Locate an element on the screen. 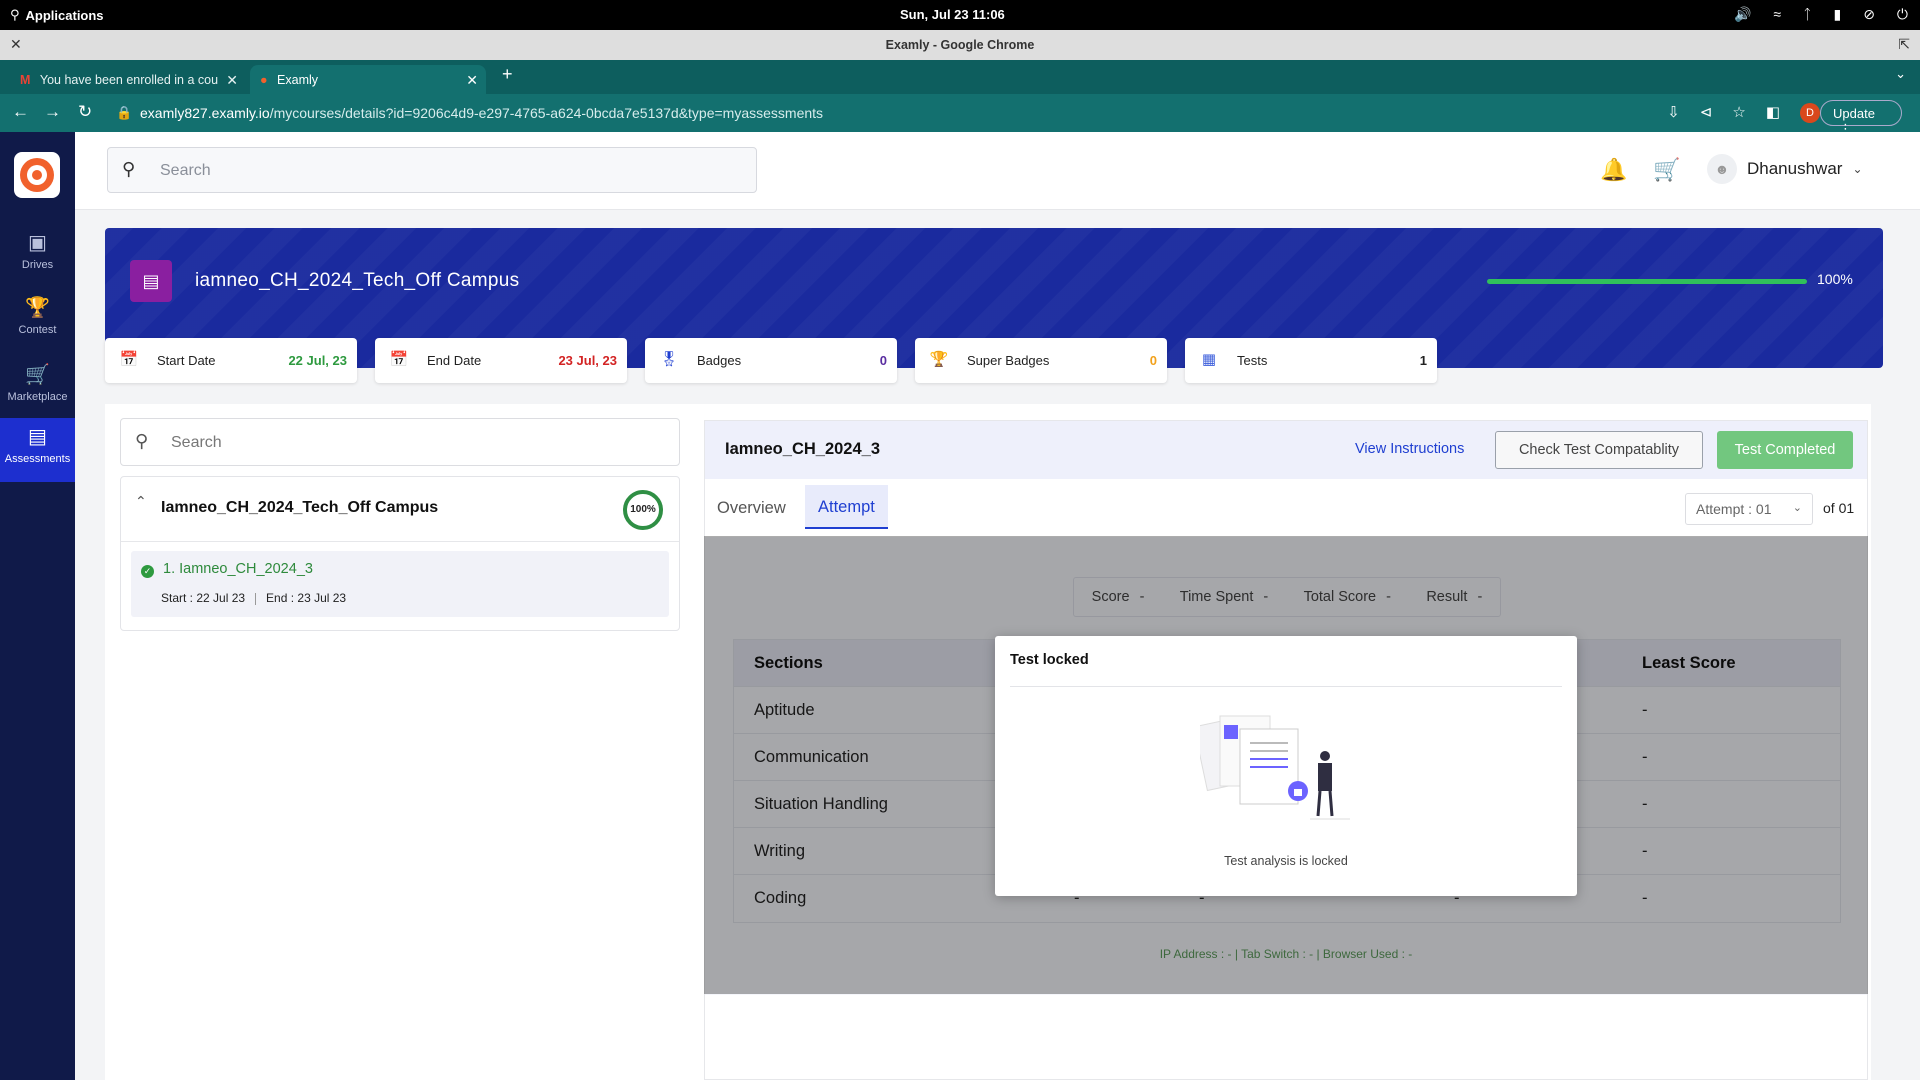 This screenshot has width=1920, height=1080. window-title-bar: ✕ Examly - Google Chrome ⇱ is located at coordinates (960, 45).